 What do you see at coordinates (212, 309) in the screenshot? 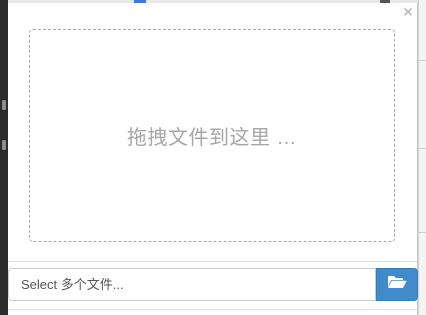
I see `footer-divider` at bounding box center [212, 309].